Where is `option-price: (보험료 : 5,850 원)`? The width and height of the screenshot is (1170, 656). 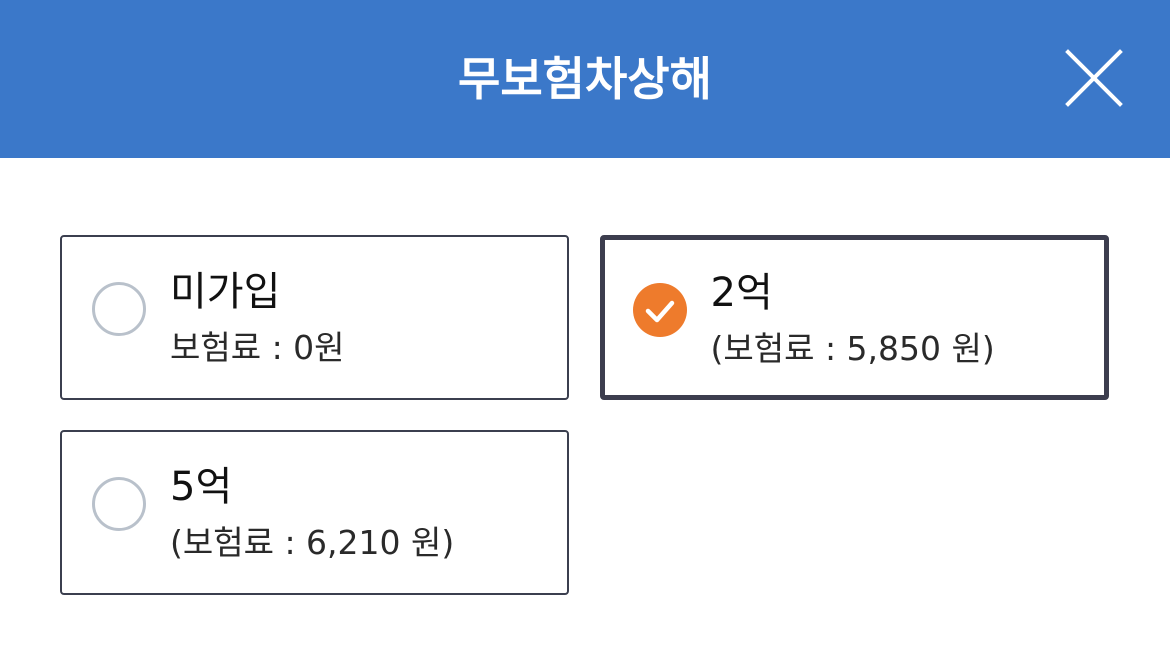
option-price: (보험료 : 5,850 원) is located at coordinates (852, 348).